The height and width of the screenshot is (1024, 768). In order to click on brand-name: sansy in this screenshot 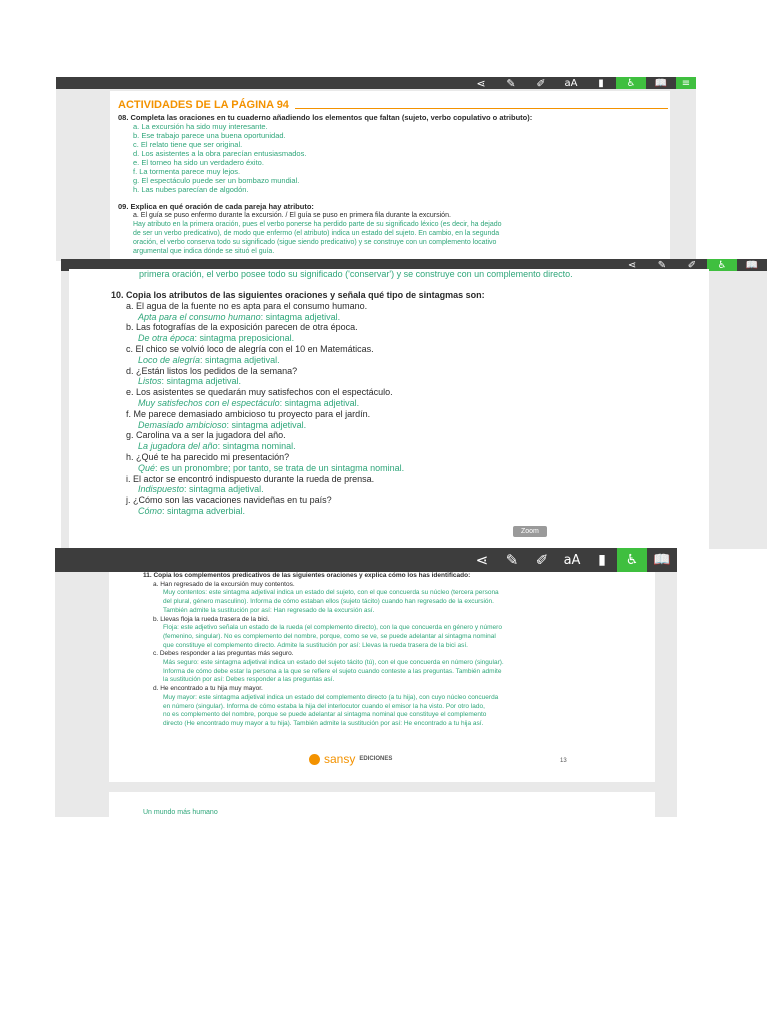, I will do `click(340, 759)`.